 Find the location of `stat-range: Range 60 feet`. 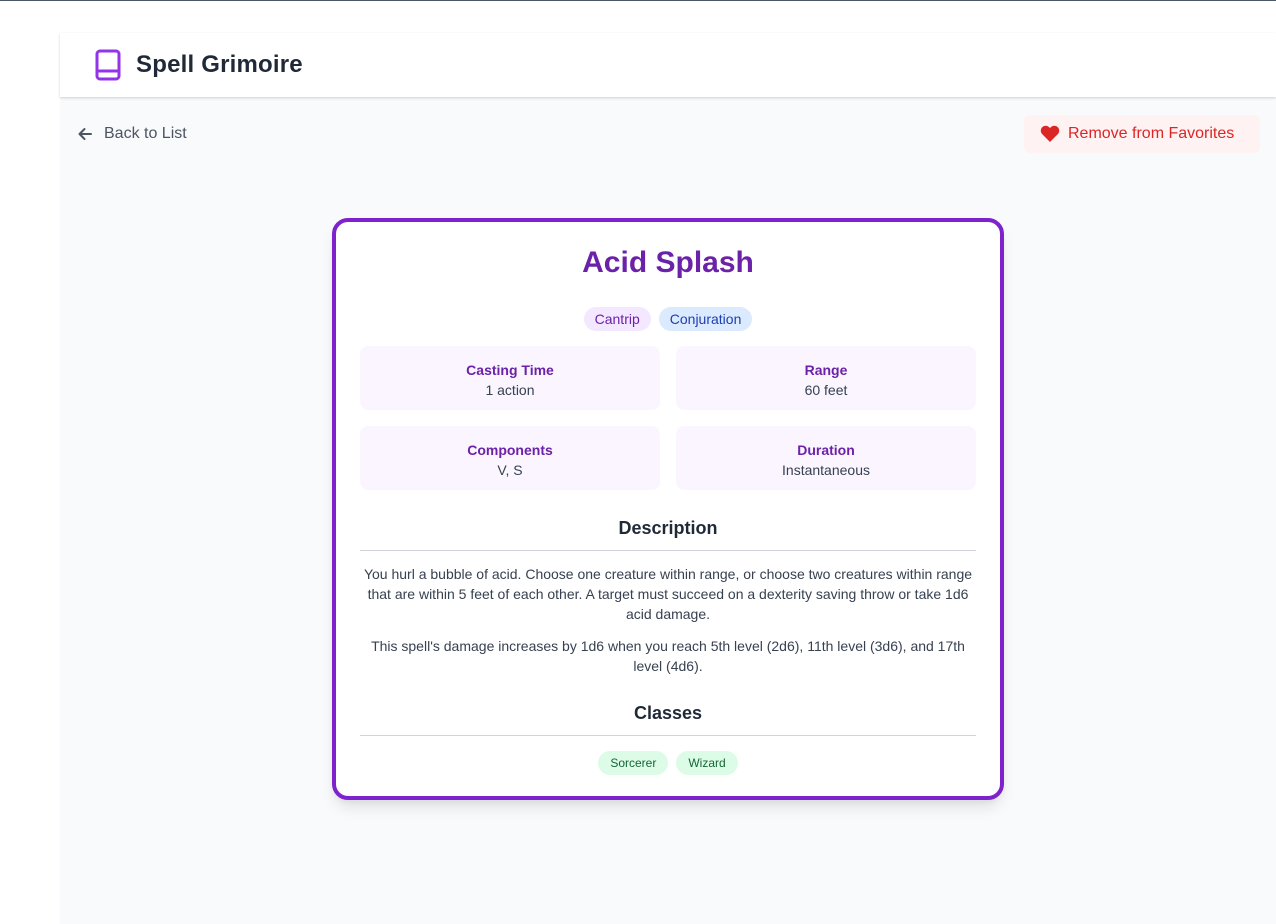

stat-range: Range 60 feet is located at coordinates (826, 378).